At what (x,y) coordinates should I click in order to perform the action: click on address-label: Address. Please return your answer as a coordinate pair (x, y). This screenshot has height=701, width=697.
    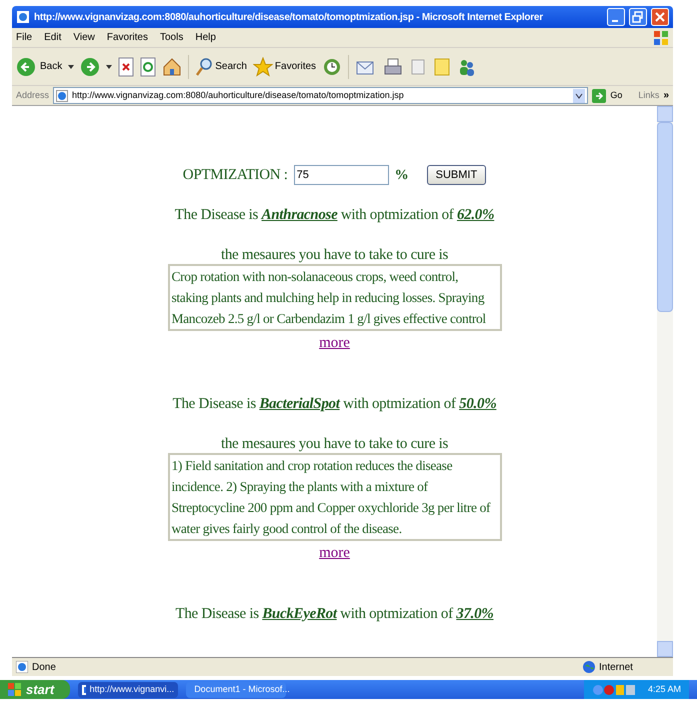
    Looking at the image, I should click on (33, 95).